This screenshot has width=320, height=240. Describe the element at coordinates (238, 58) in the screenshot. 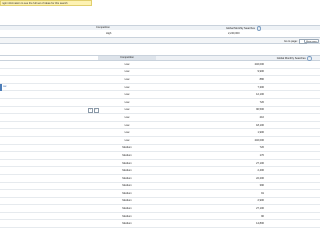

I see `column-header-gms: Global Monthly Searches ?` at that location.